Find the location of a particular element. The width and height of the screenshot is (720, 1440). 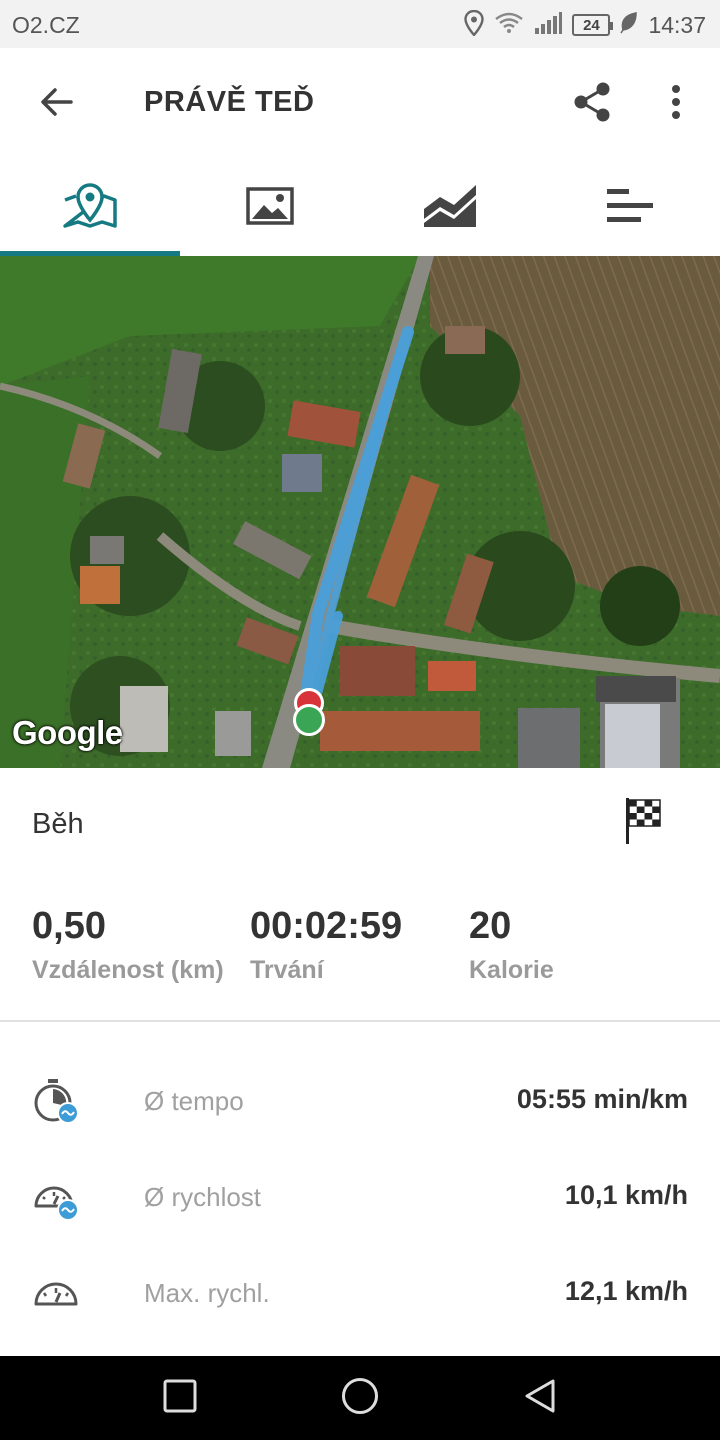

share-button is located at coordinates (592, 104).